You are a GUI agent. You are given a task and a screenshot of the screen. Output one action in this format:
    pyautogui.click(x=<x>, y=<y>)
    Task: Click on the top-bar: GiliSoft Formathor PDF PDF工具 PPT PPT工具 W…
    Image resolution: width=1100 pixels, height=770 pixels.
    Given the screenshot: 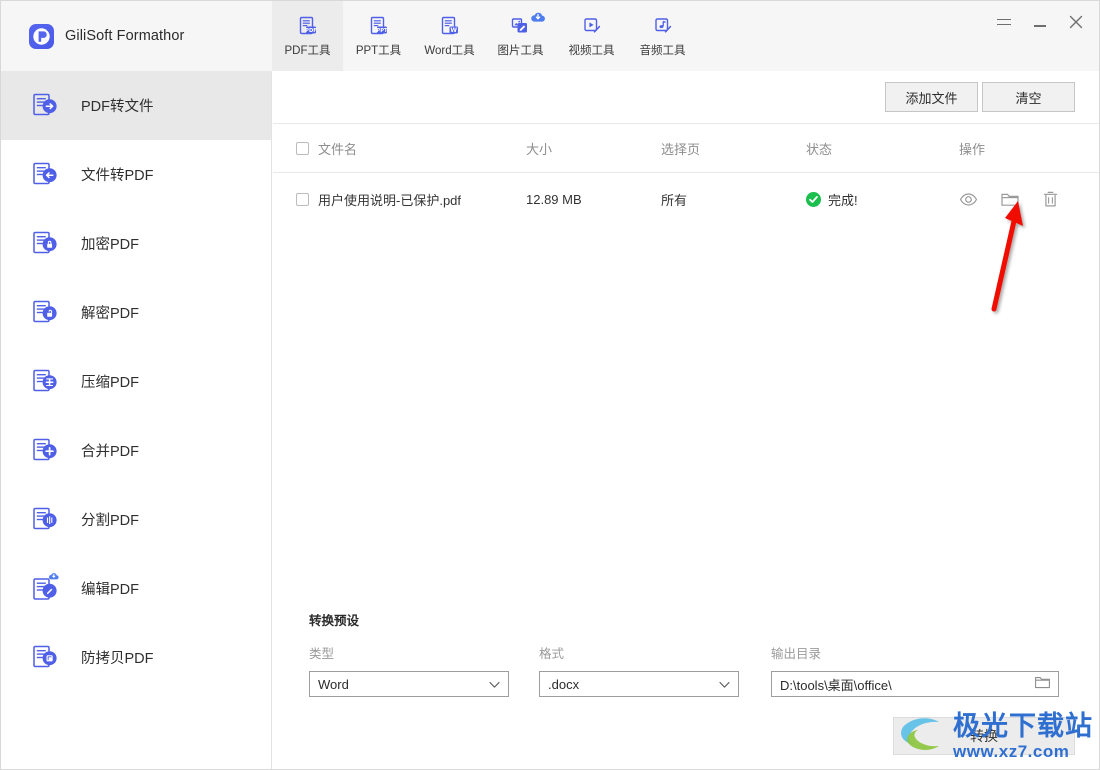 What is the action you would take?
    pyautogui.click(x=550, y=36)
    